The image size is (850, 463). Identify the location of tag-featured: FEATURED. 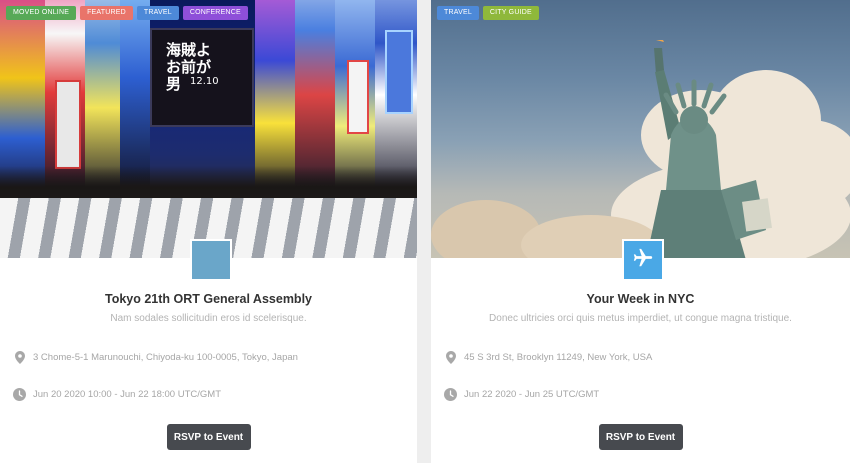
(106, 13).